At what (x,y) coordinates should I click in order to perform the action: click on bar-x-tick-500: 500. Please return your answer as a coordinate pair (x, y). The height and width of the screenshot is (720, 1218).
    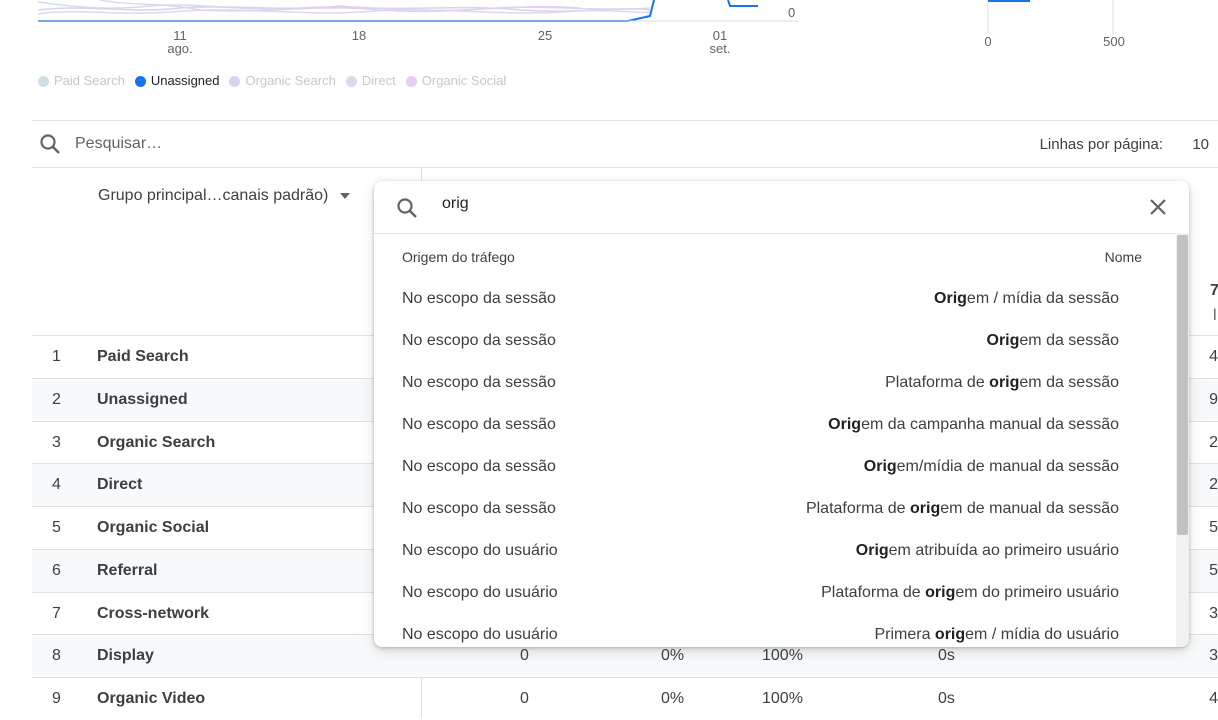
    Looking at the image, I should click on (1114, 41).